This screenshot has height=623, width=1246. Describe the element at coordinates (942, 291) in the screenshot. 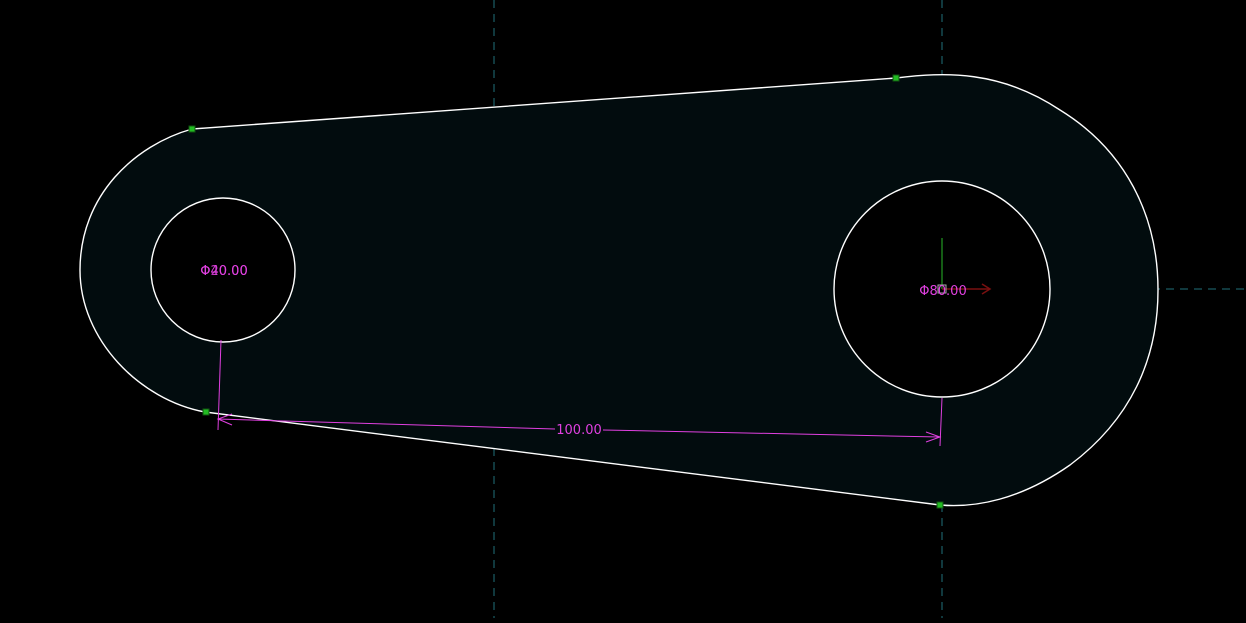

I see `large-hole-diameter-label: Φ80.00` at that location.